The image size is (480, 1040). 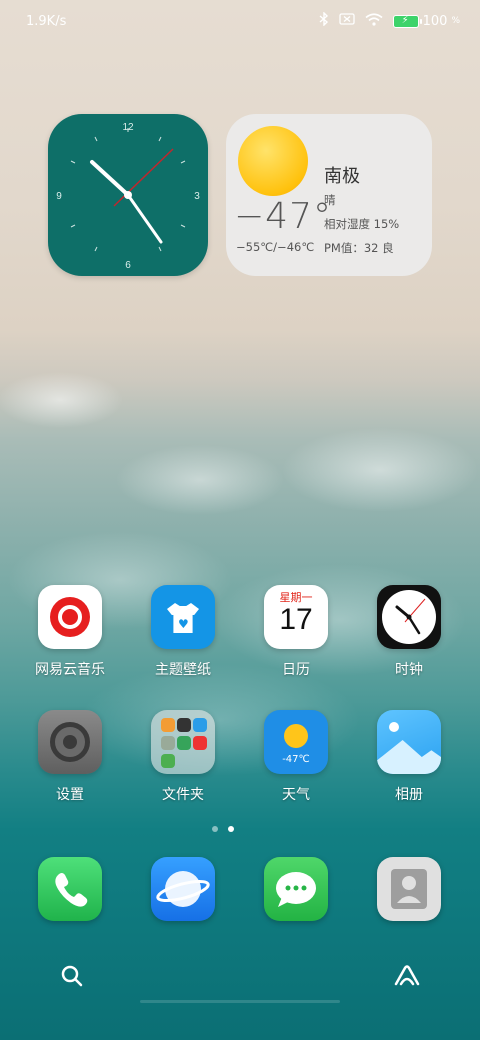 I want to click on messages-icon, so click(x=296, y=889).